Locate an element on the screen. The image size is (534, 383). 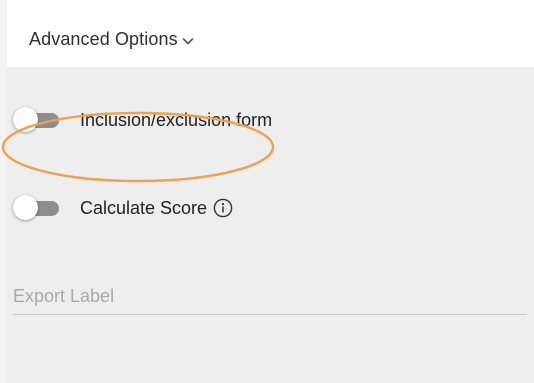
advanced-options-title: Advanced Options is located at coordinates (103, 38).